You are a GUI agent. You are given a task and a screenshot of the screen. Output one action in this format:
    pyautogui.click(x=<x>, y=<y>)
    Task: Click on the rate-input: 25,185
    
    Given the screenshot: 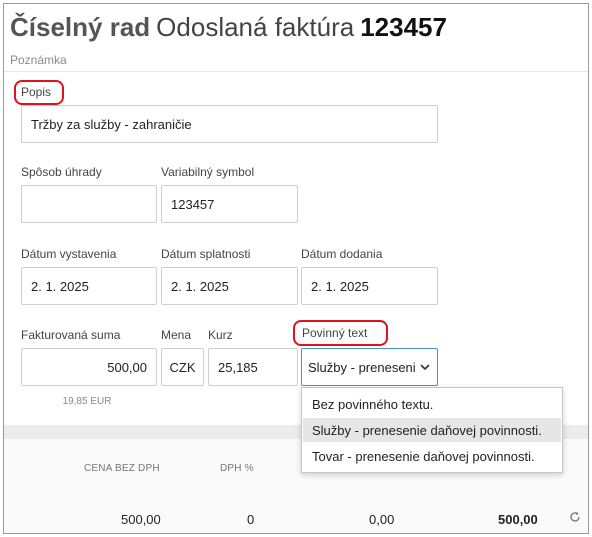 What is the action you would take?
    pyautogui.click(x=253, y=367)
    